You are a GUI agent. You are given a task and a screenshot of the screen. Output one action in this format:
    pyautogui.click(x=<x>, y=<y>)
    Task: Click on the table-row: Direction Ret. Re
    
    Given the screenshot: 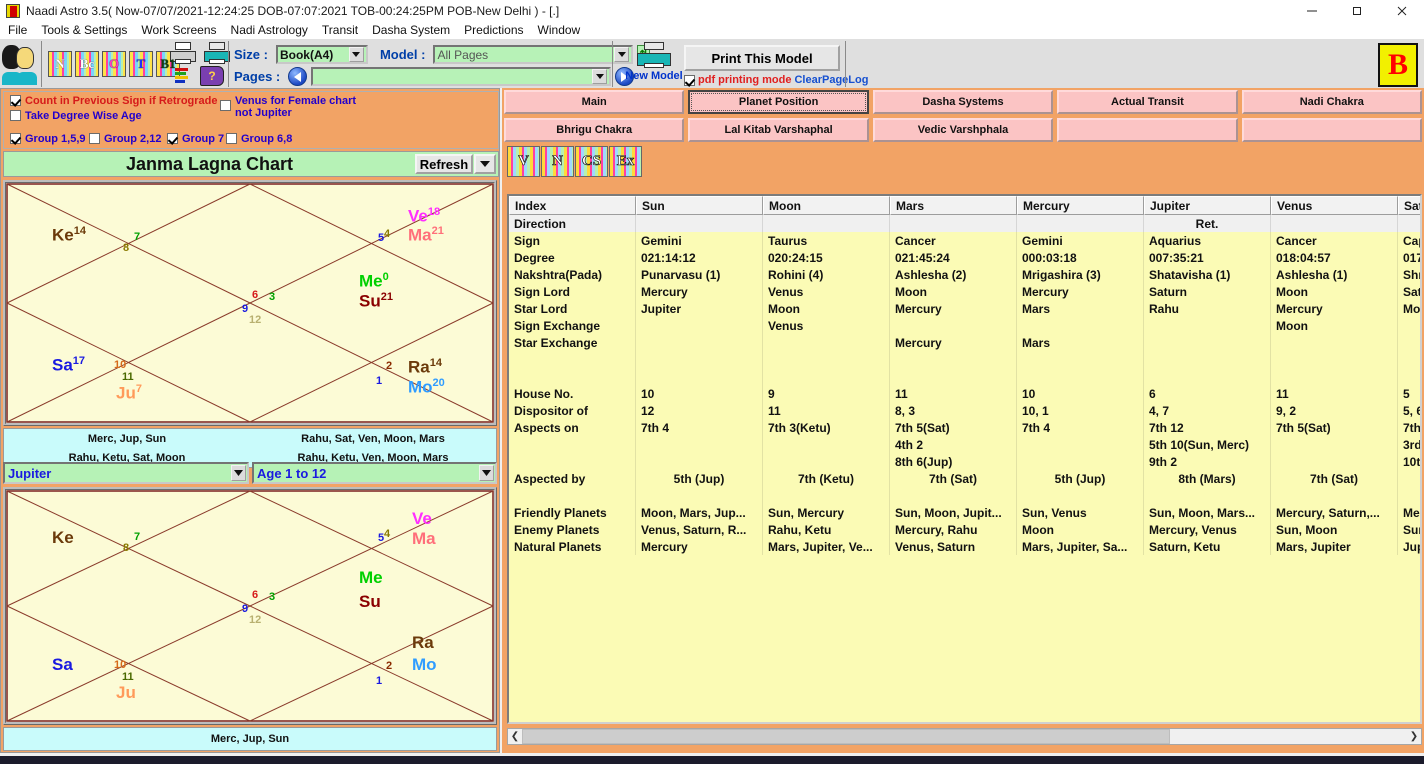 What is the action you would take?
    pyautogui.click(x=964, y=223)
    